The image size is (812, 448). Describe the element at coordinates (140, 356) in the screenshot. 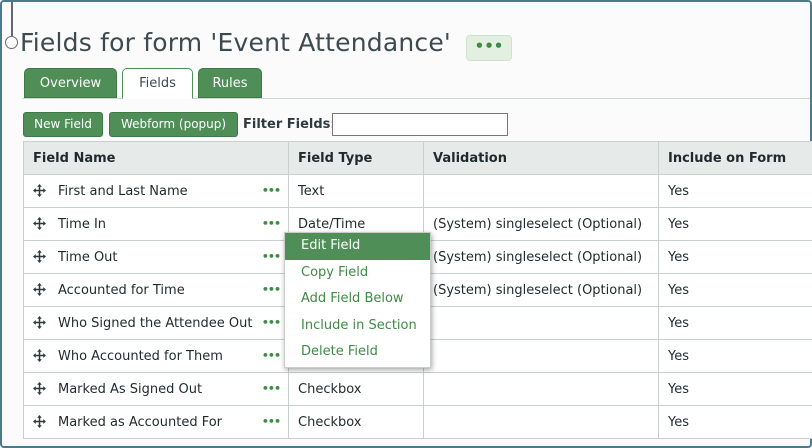

I see `field-name-text: Who Accounted for Them` at that location.